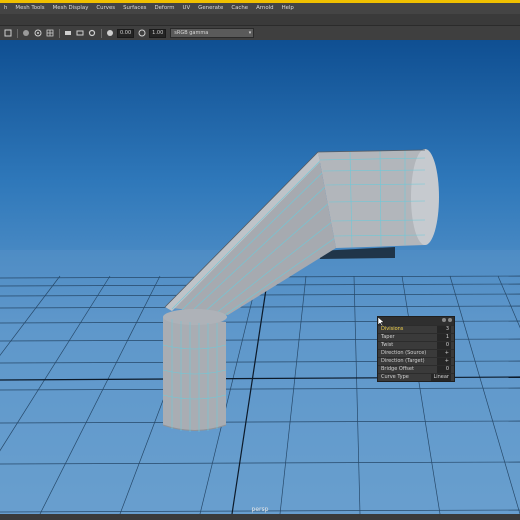 This screenshot has width=520, height=520. What do you see at coordinates (395, 377) in the screenshot?
I see `popup-row-label: Curve Type` at bounding box center [395, 377].